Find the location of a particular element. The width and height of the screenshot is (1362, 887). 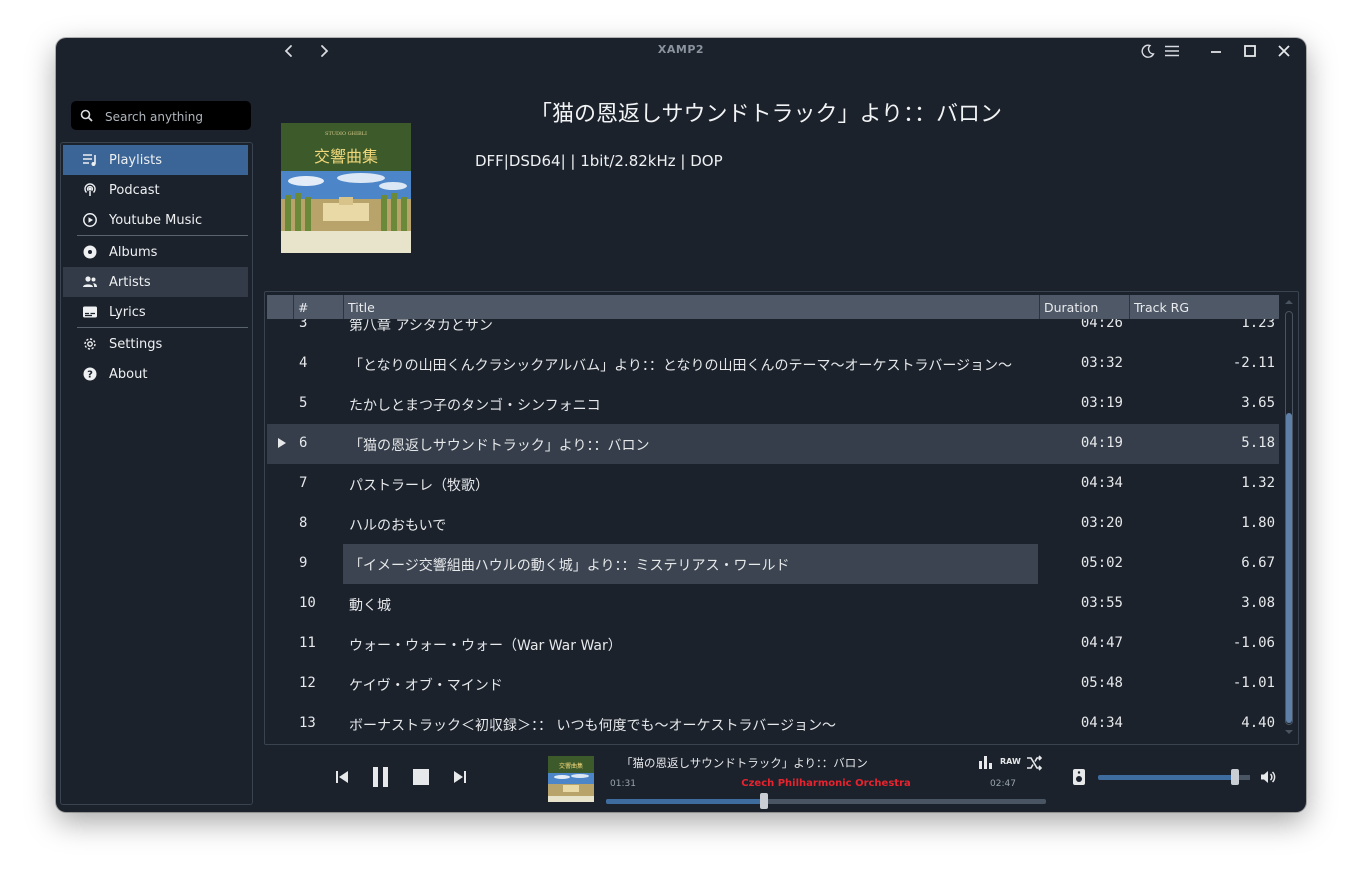

track-title-cell: たかしとまつ子のタンゴ・シンフォニコ is located at coordinates (475, 406).